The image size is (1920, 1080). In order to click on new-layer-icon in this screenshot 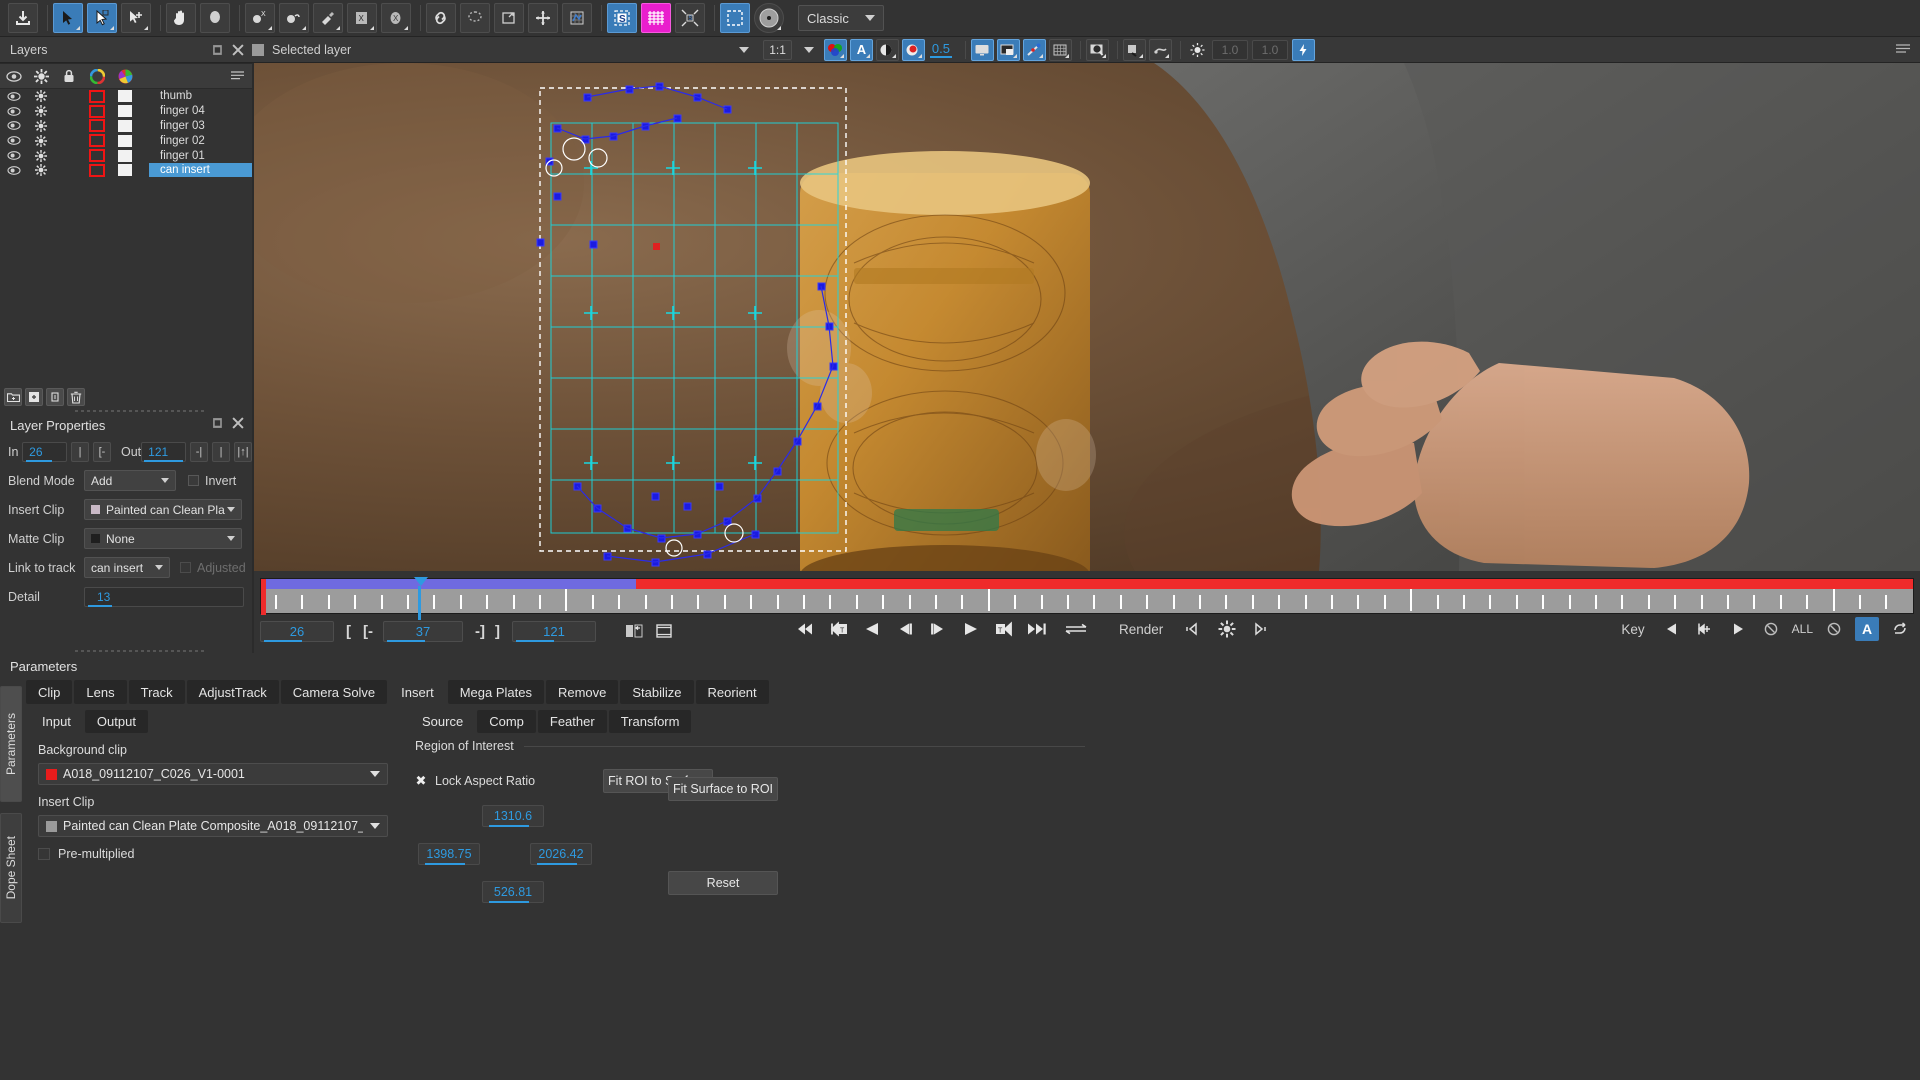, I will do `click(34, 397)`.